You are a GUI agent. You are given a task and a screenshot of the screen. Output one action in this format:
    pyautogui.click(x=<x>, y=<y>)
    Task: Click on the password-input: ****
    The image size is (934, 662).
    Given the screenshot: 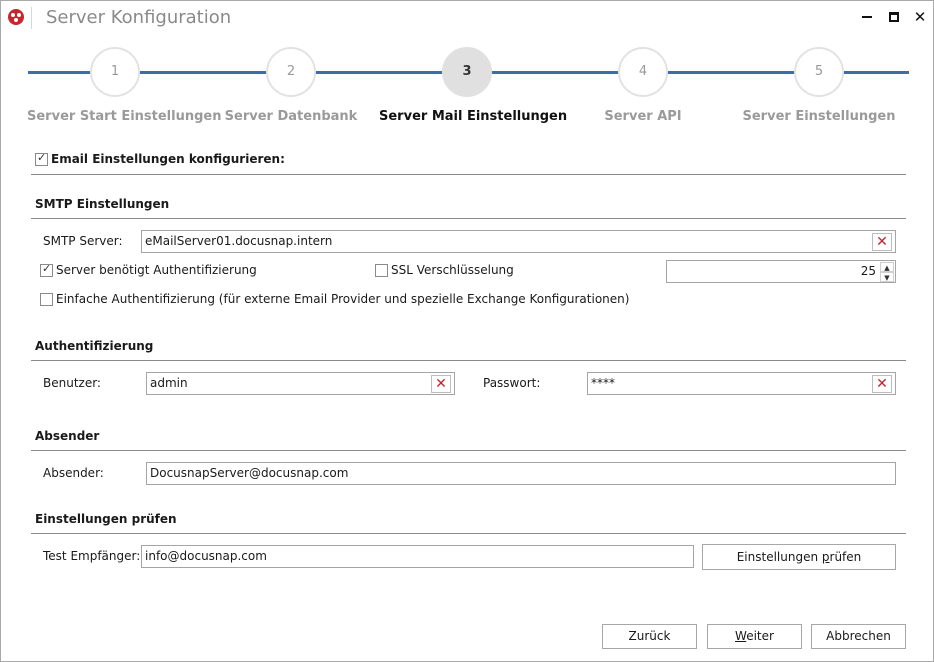 What is the action you would take?
    pyautogui.click(x=741, y=383)
    